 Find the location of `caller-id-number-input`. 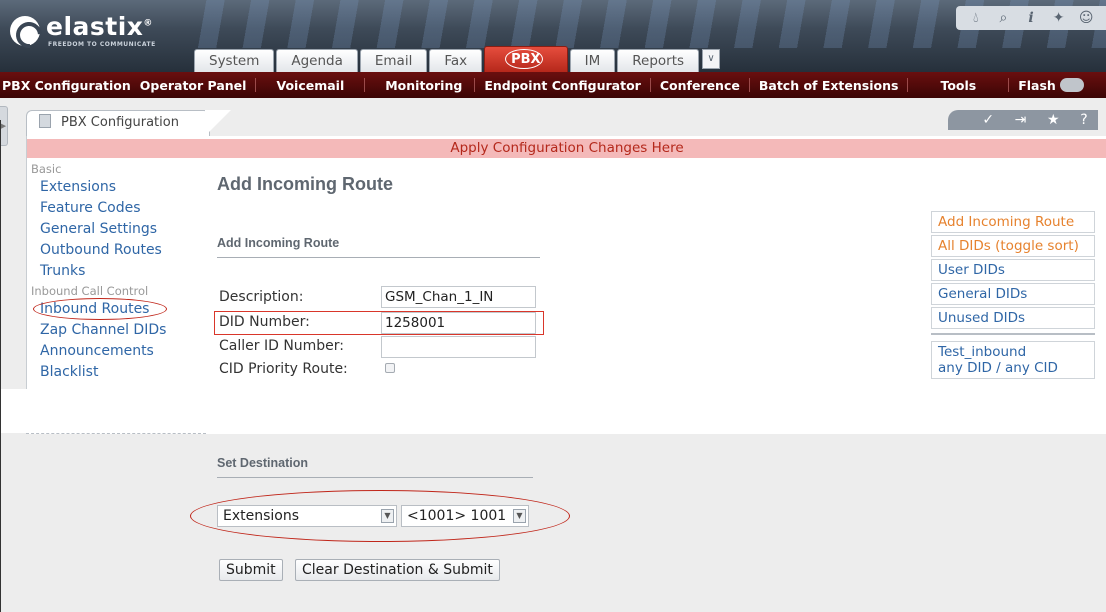

caller-id-number-input is located at coordinates (458, 347).